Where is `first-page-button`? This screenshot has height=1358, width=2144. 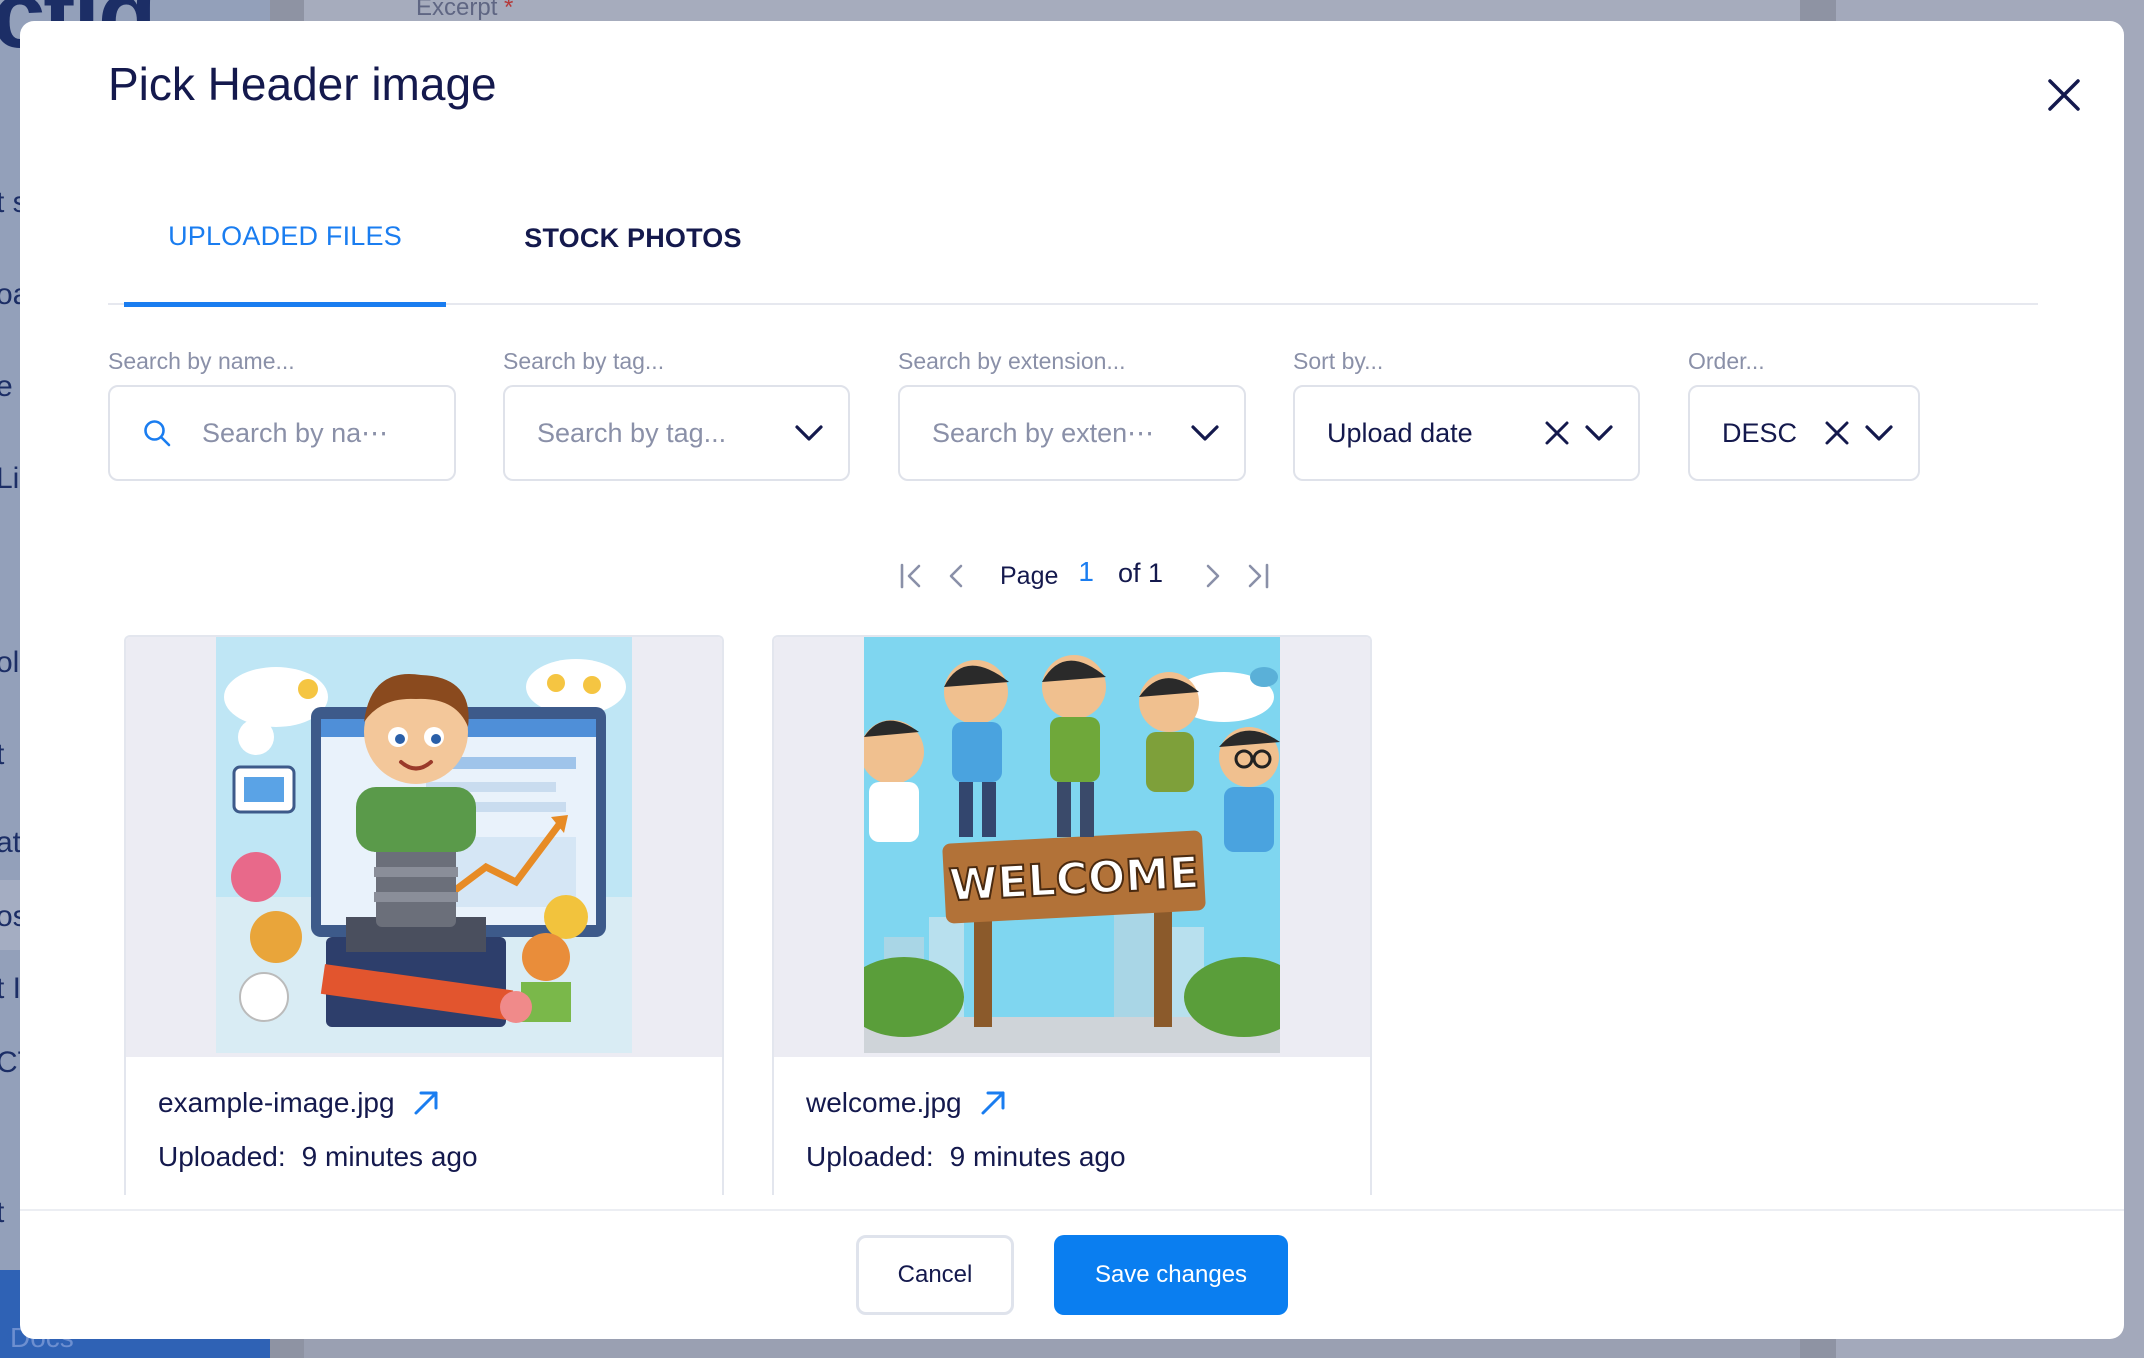
first-page-button is located at coordinates (912, 576).